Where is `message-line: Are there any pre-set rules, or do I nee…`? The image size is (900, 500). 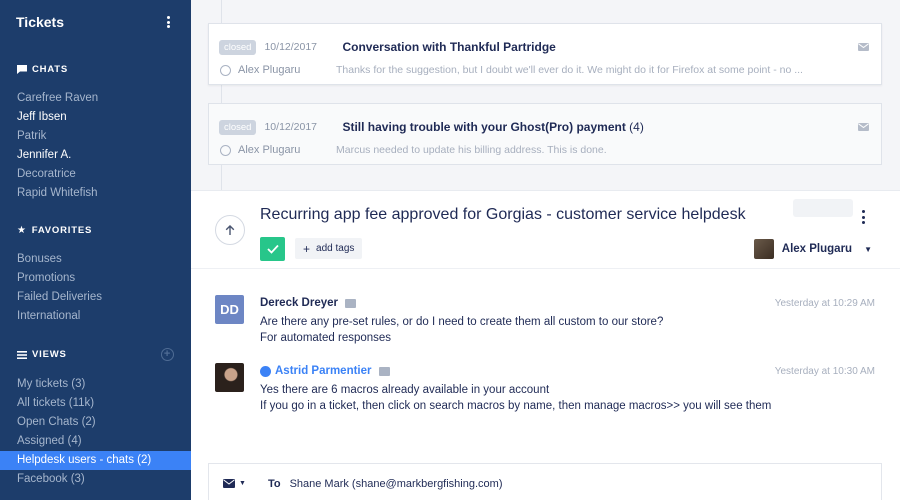
message-line: Are there any pre-set rules, or do I nee… is located at coordinates (462, 322).